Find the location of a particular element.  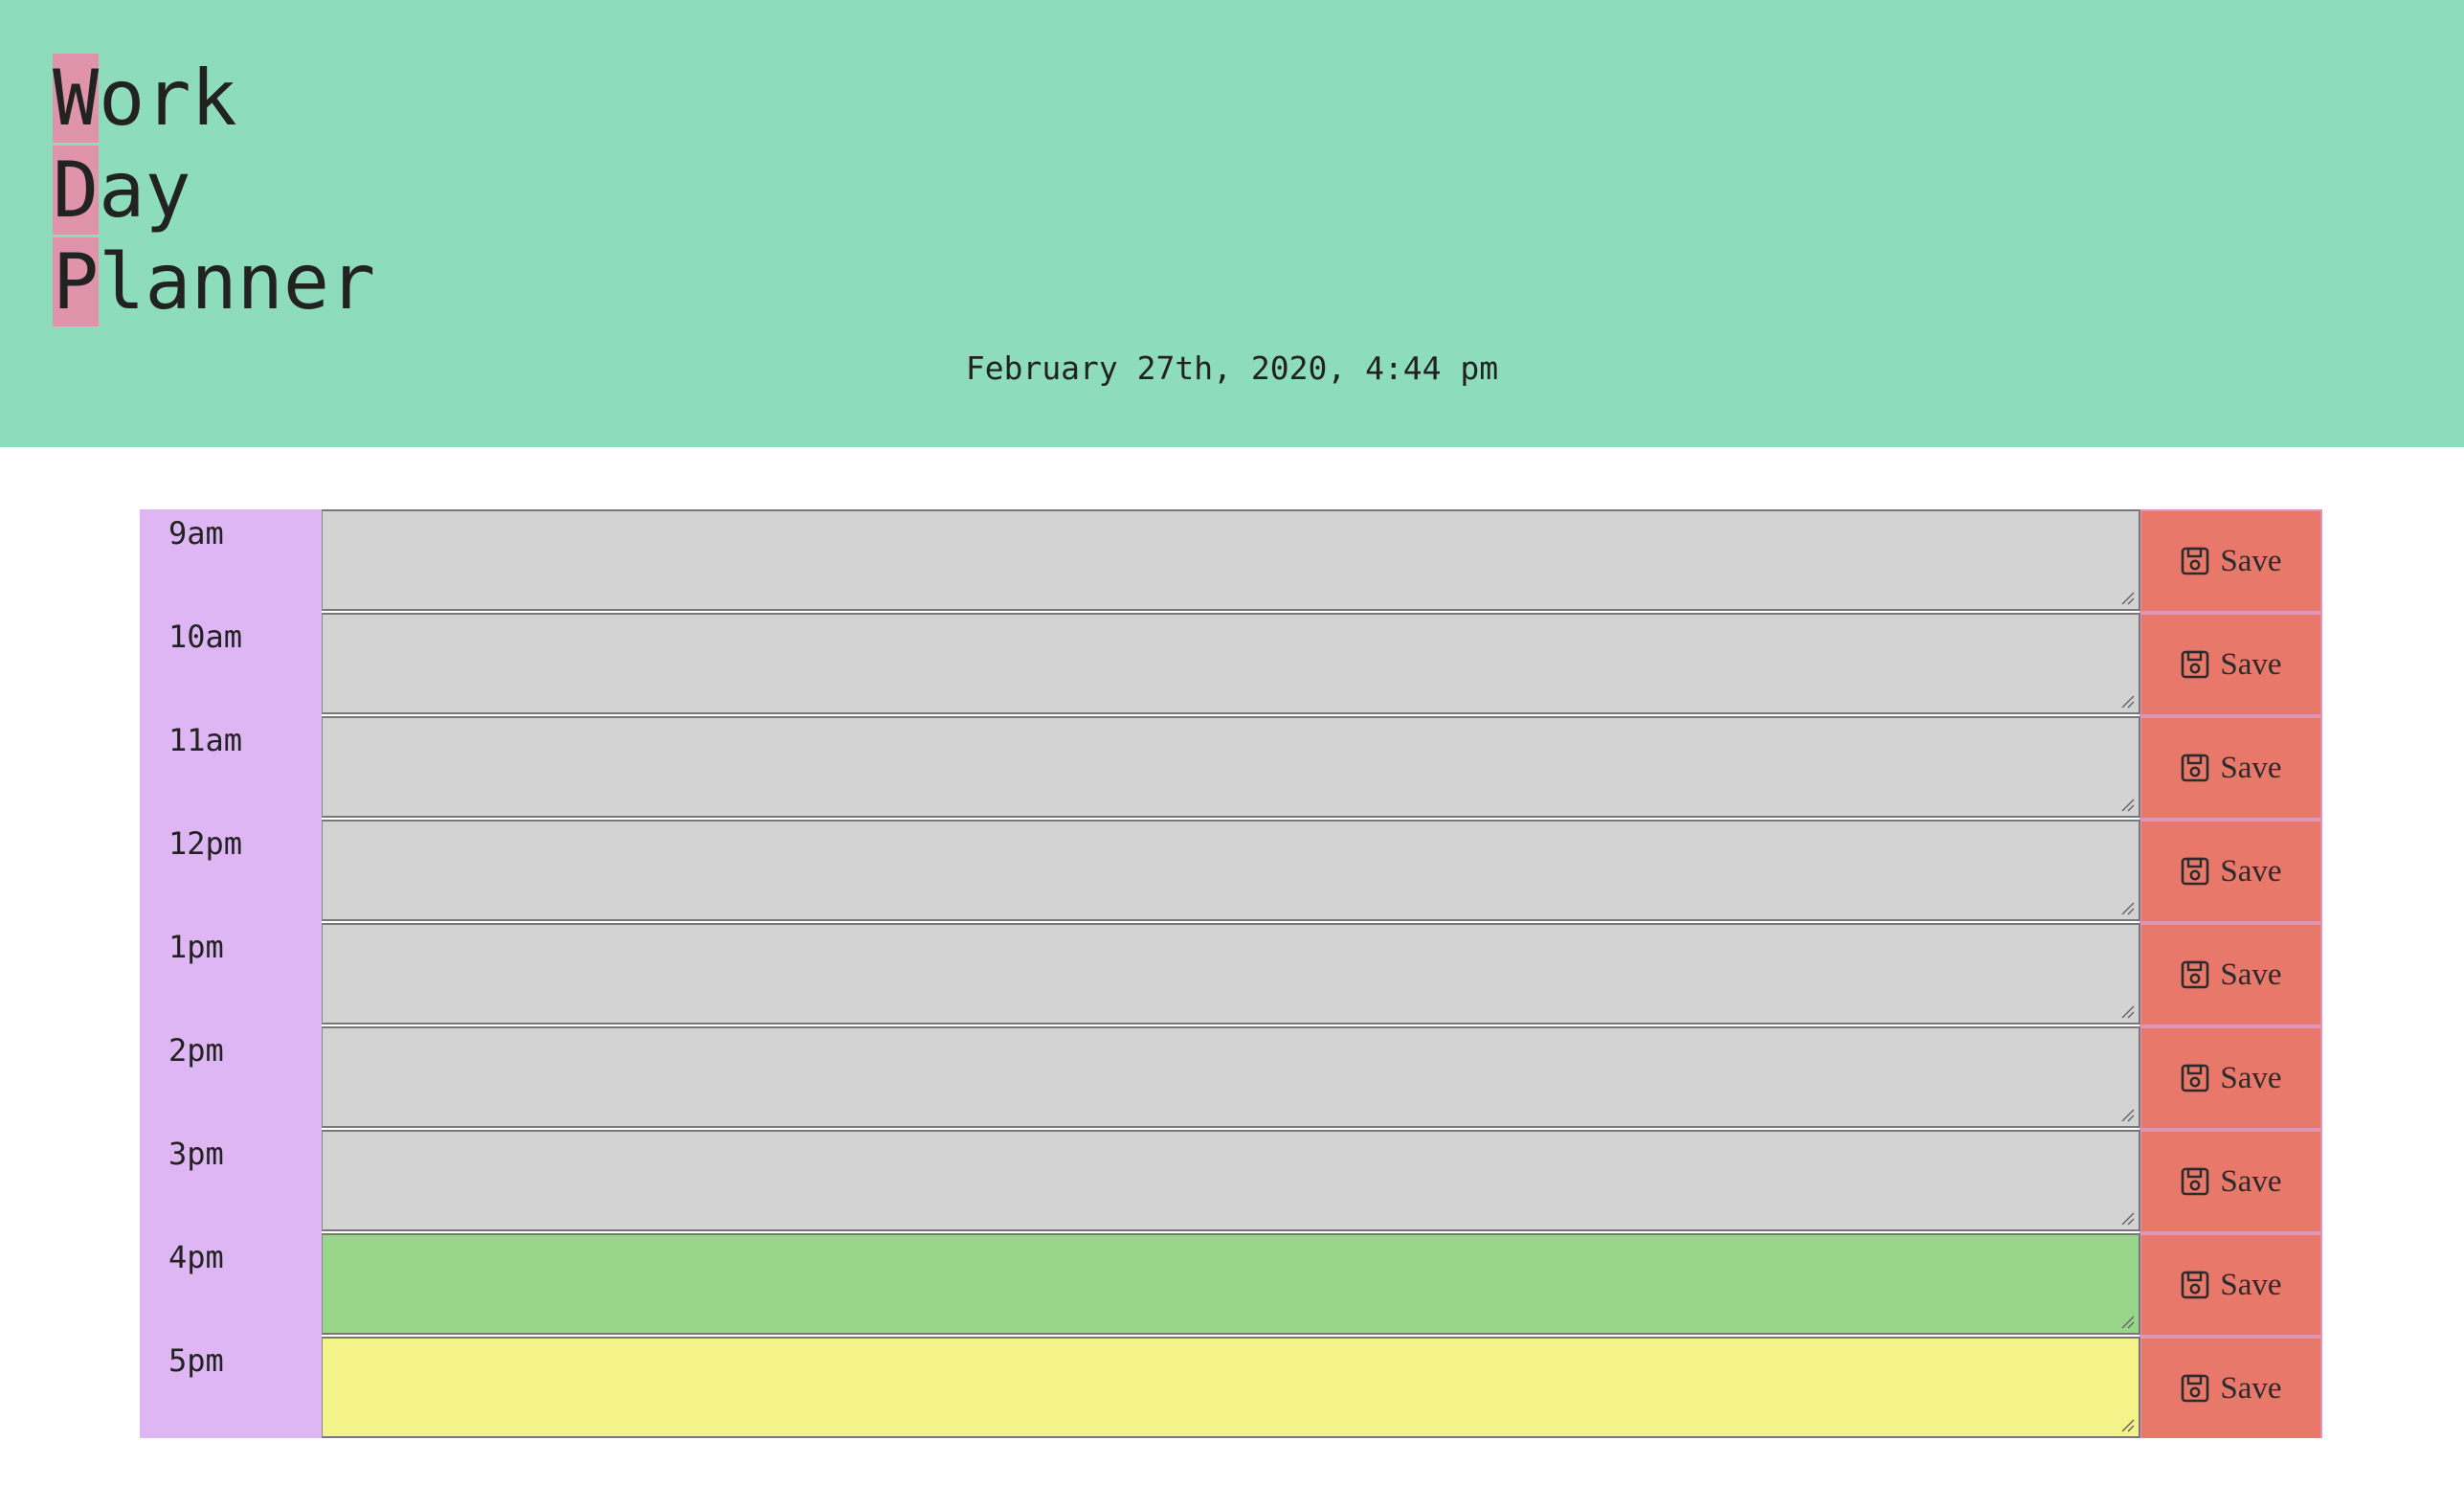

event-textarea-3pm is located at coordinates (1231, 1180).